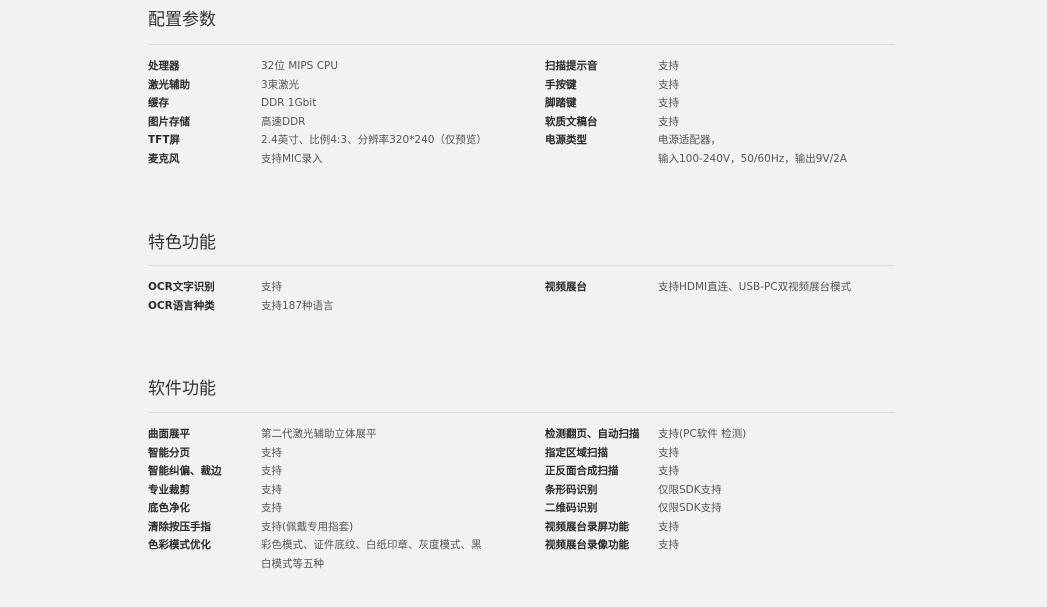 Image resolution: width=1047 pixels, height=607 pixels. I want to click on spec-value: 32位 MIPS CPU, so click(300, 66).